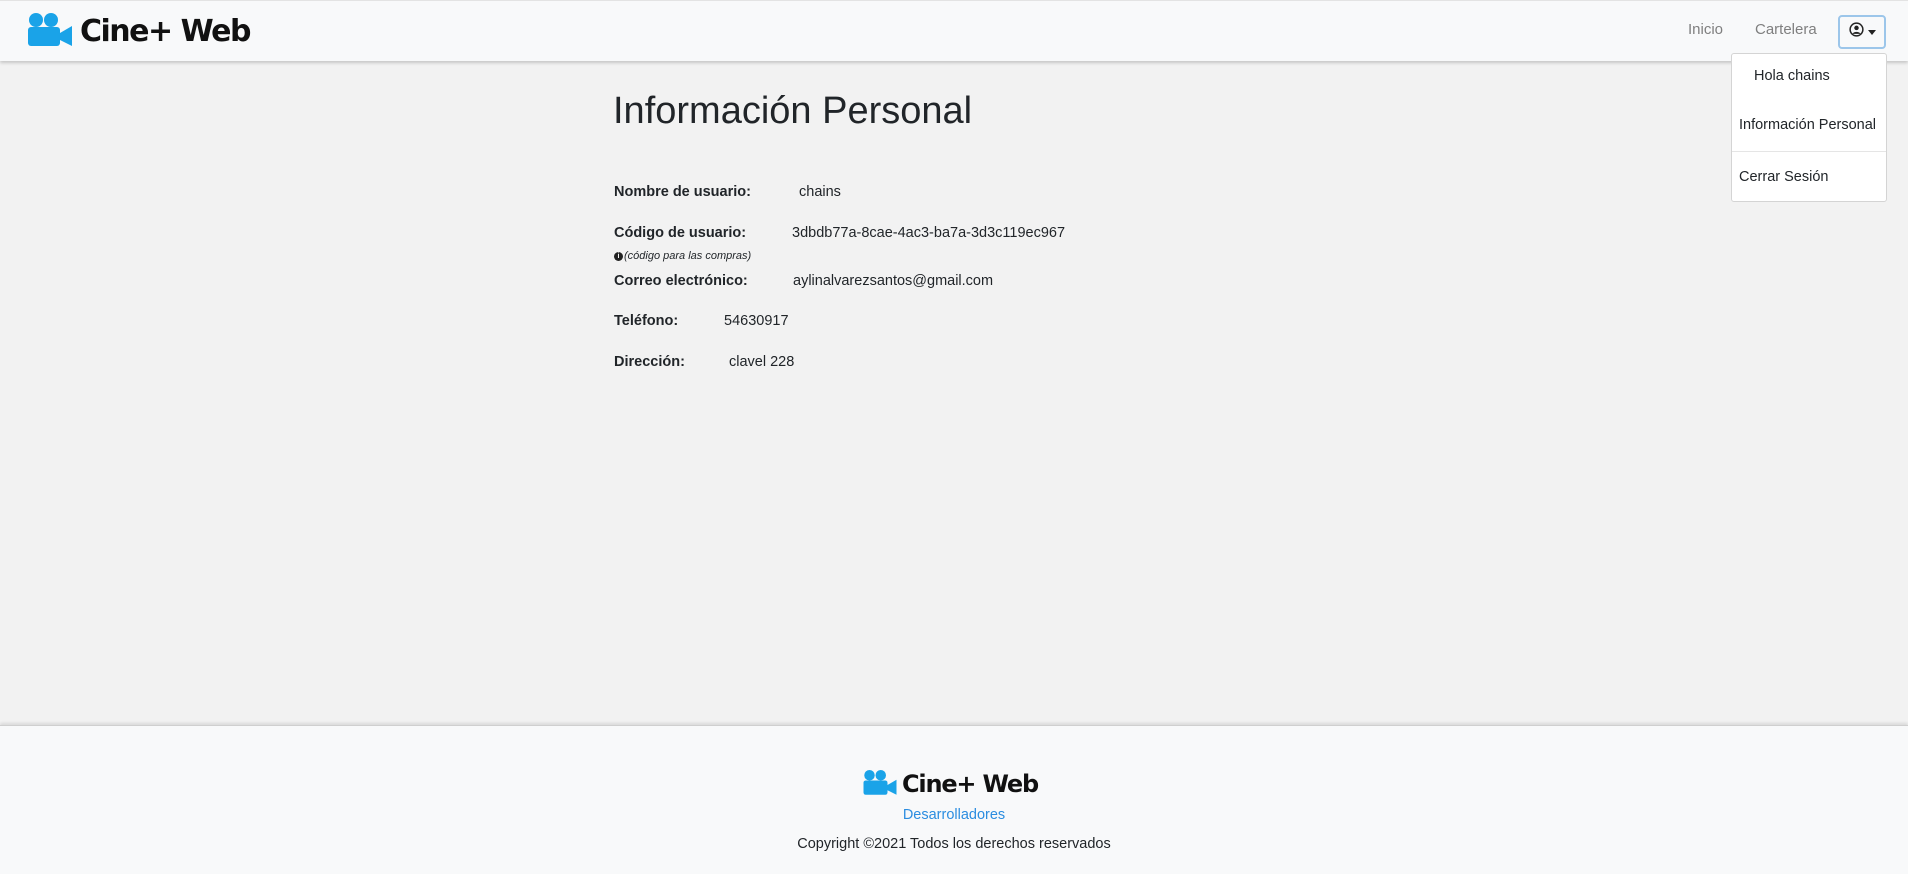 The image size is (1908, 874). What do you see at coordinates (646, 321) in the screenshot?
I see `phone-label: Teléfono:` at bounding box center [646, 321].